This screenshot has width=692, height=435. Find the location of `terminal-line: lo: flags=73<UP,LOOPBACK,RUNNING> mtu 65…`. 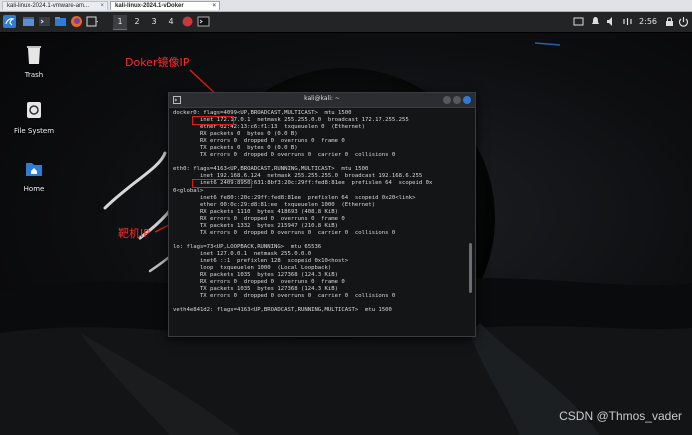

terminal-line: lo: flags=73<UP,LOOPBACK,RUNNING> mtu 65… is located at coordinates (247, 246).